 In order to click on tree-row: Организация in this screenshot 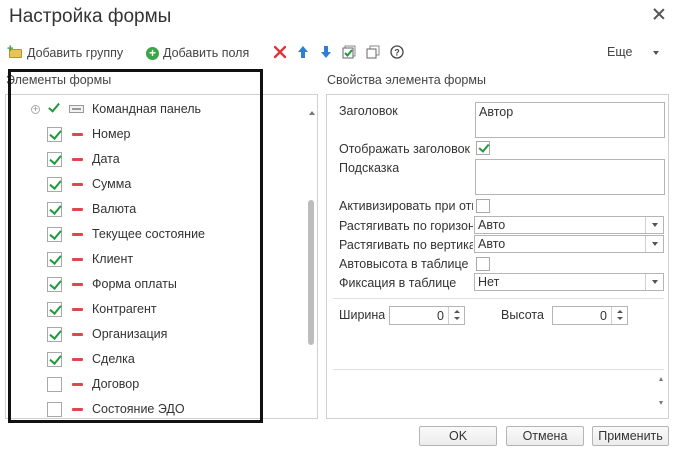, I will do `click(154, 334)`.